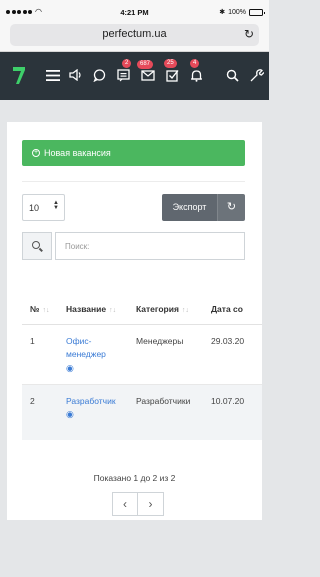  Describe the element at coordinates (127, 63) in the screenshot. I see `tasks-badge: 2` at that location.